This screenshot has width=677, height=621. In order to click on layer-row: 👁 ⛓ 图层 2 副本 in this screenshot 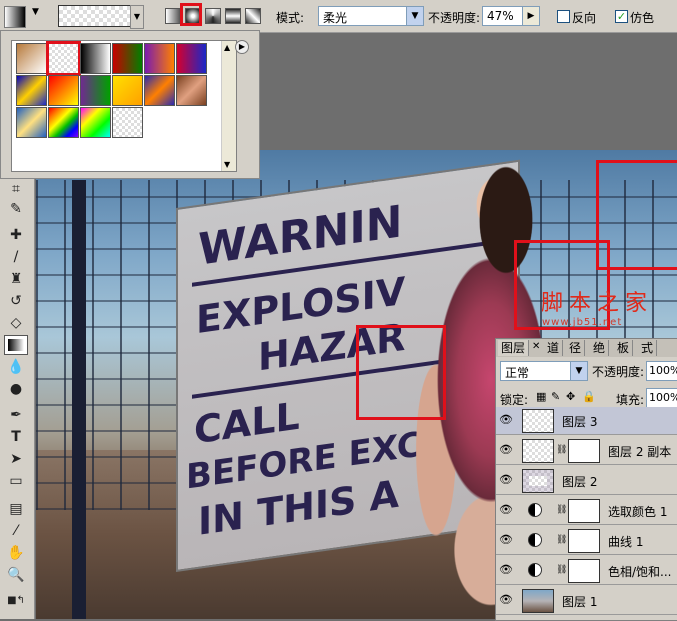, I will do `click(586, 451)`.